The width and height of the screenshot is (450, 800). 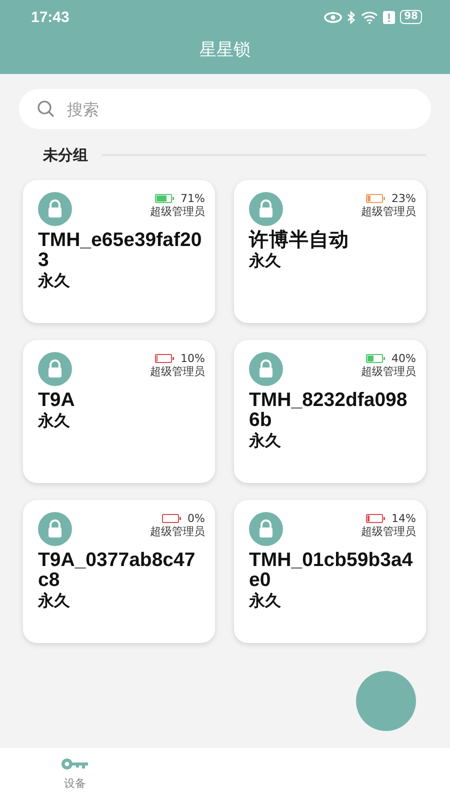 I want to click on wifi-icon, so click(x=369, y=17).